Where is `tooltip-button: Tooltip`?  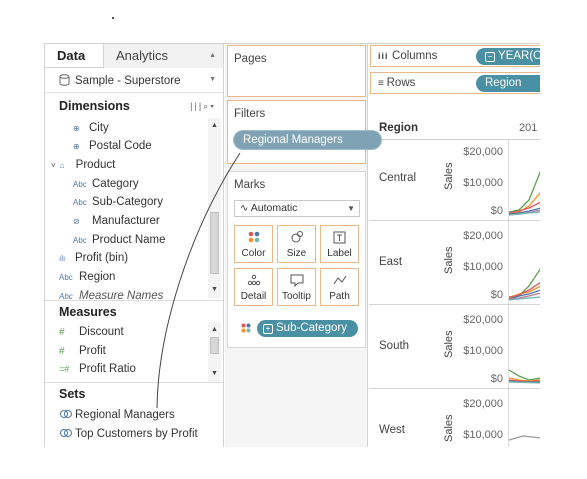 tooltip-button: Tooltip is located at coordinates (296, 287).